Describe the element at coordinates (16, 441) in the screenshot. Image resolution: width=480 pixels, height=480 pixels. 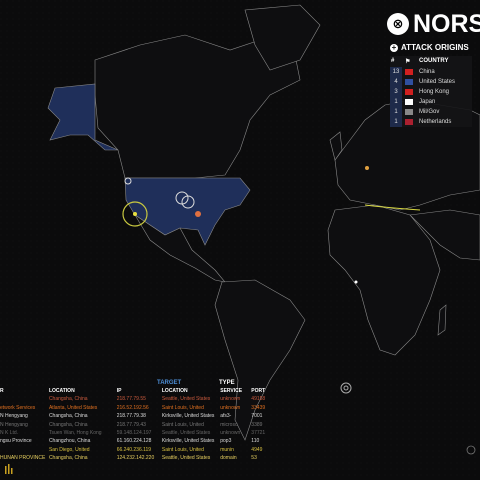
I see `attack-org: ngsu Province` at that location.